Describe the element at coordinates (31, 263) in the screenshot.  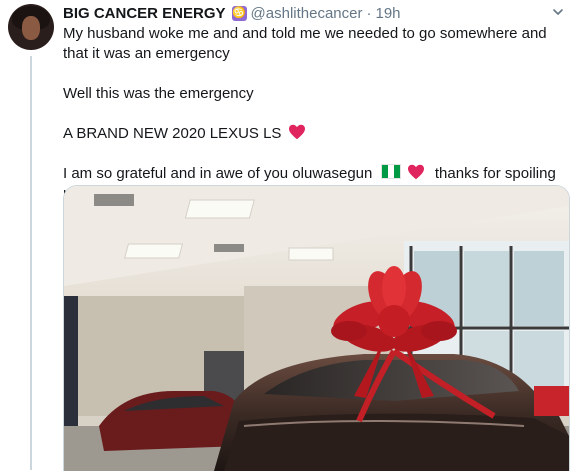
I see `thread-line` at that location.